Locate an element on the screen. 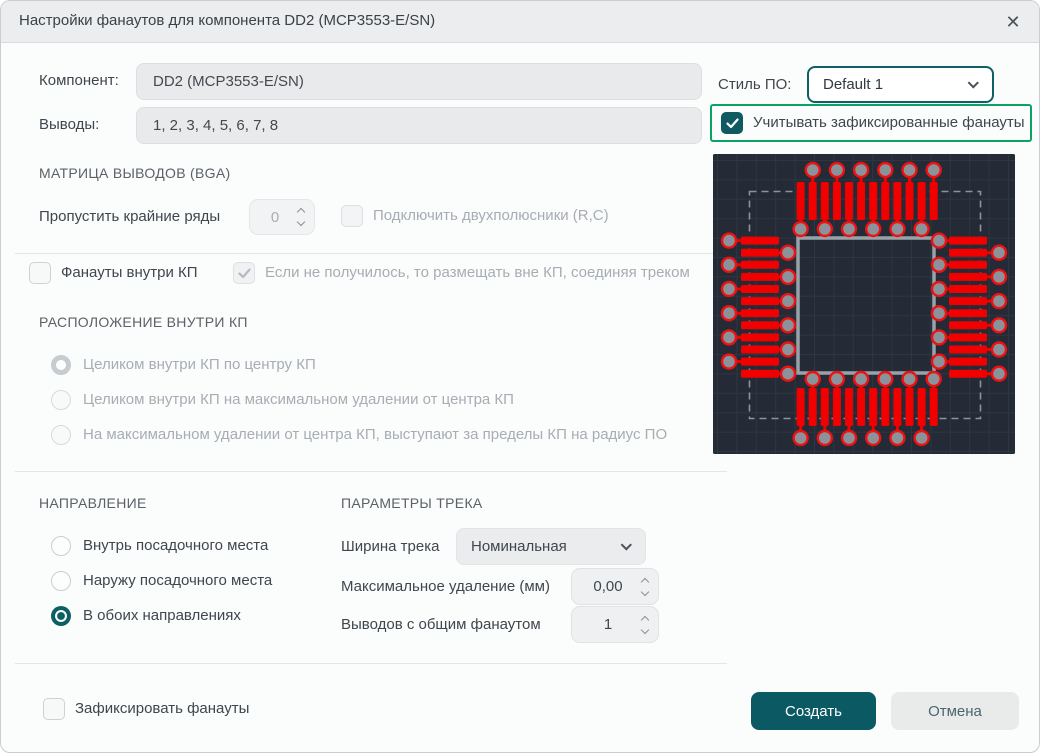 The image size is (1040, 753). two-pole-checkbox is located at coordinates (352, 216).